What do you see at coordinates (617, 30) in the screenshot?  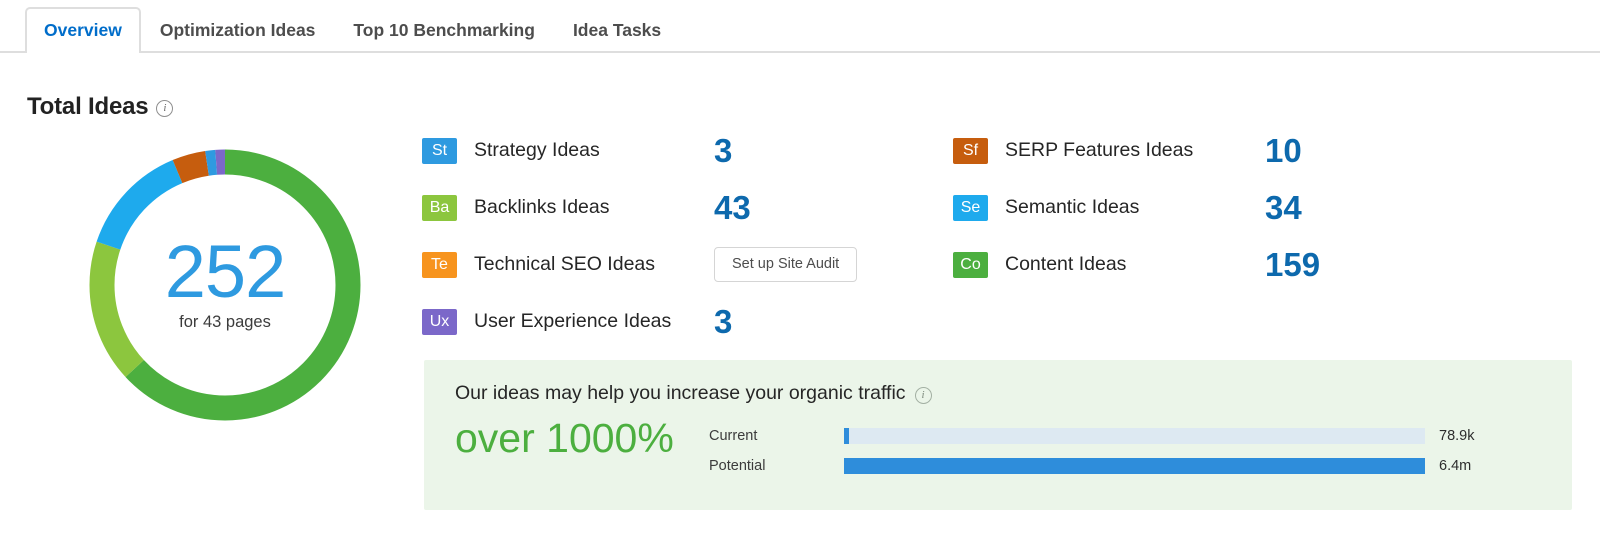 I see `tab-idea-tasks: Idea Tasks` at bounding box center [617, 30].